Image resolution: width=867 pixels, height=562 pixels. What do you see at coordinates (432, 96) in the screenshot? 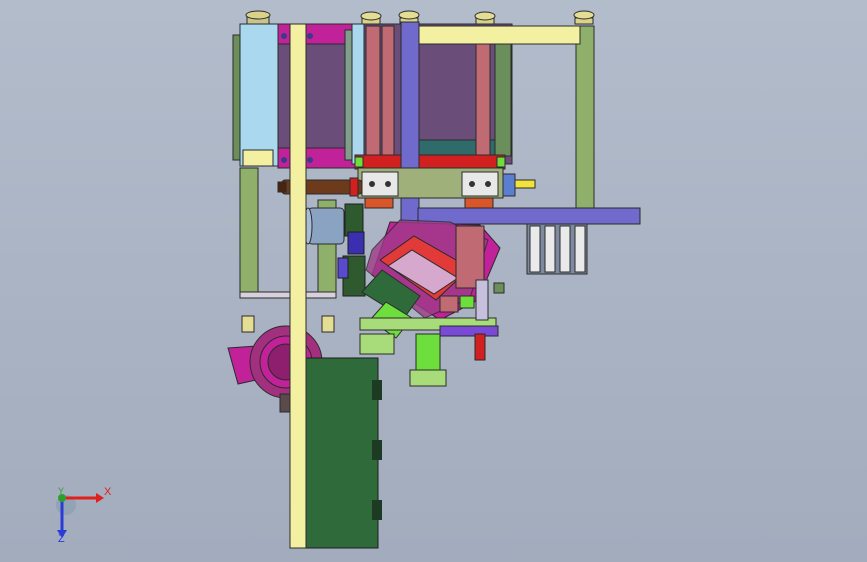
I see `material-bin` at bounding box center [432, 96].